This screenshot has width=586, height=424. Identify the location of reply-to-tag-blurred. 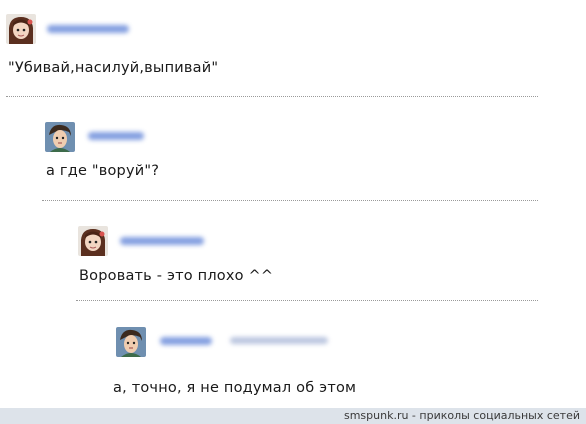
(279, 340).